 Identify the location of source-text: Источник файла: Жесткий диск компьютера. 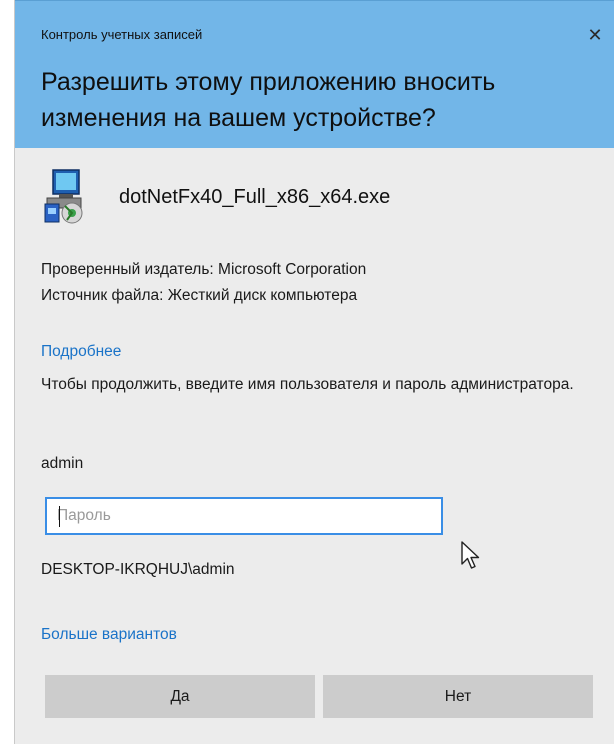
(199, 295).